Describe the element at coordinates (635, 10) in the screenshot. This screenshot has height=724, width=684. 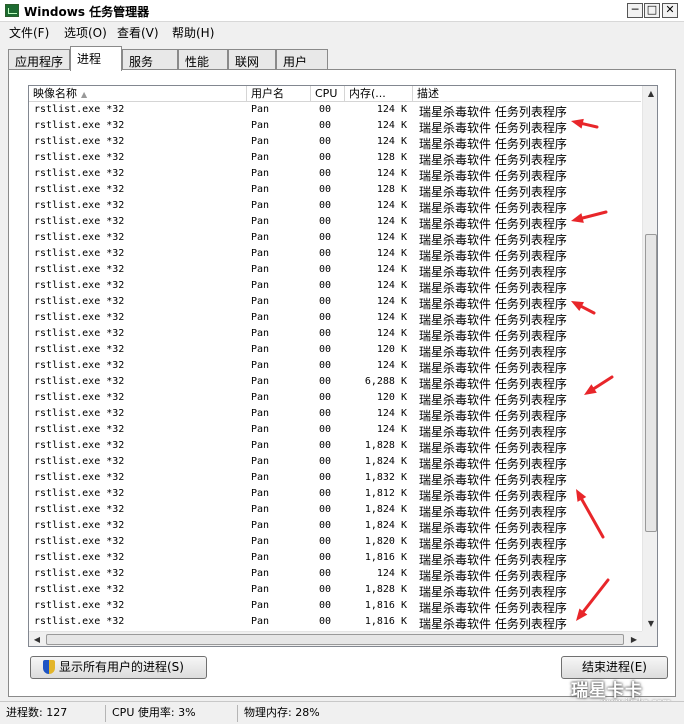
I see `minimize-button: ─` at that location.